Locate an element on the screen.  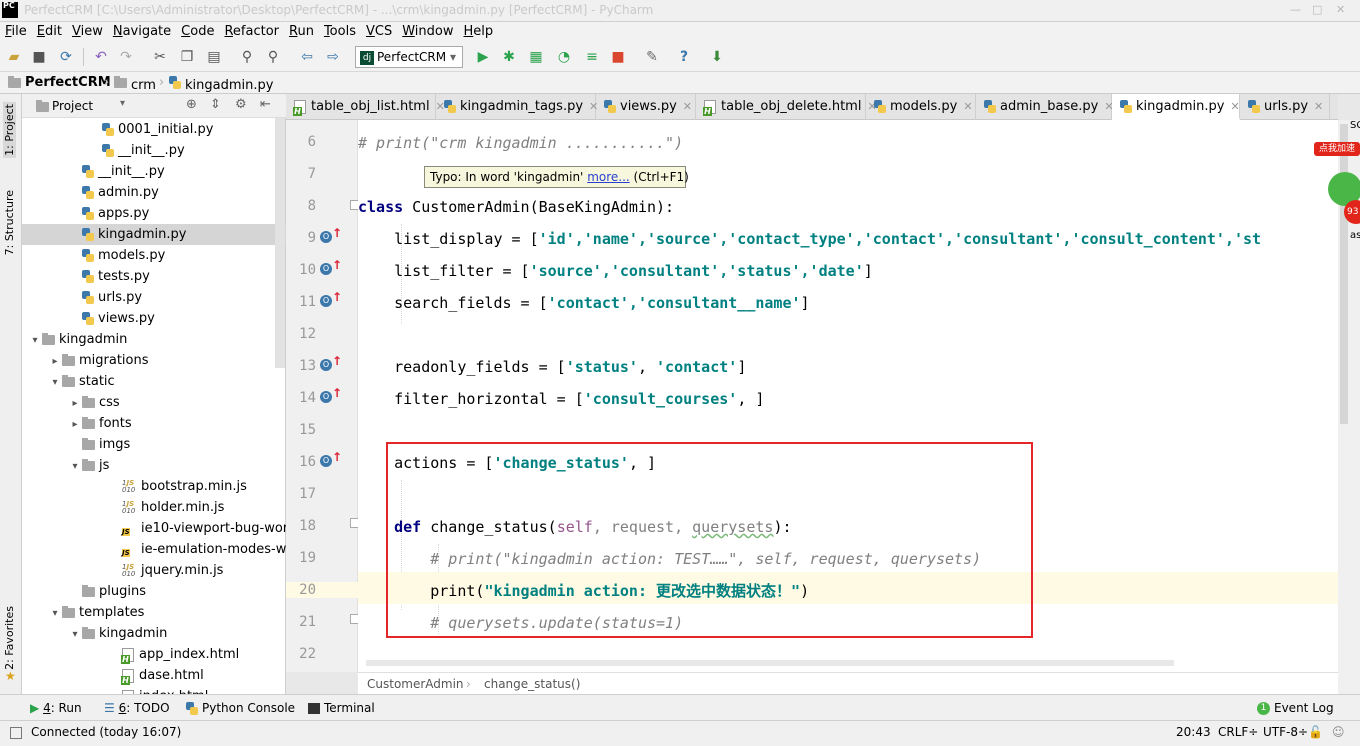
menu-navigate: Navigate is located at coordinates (142, 30).